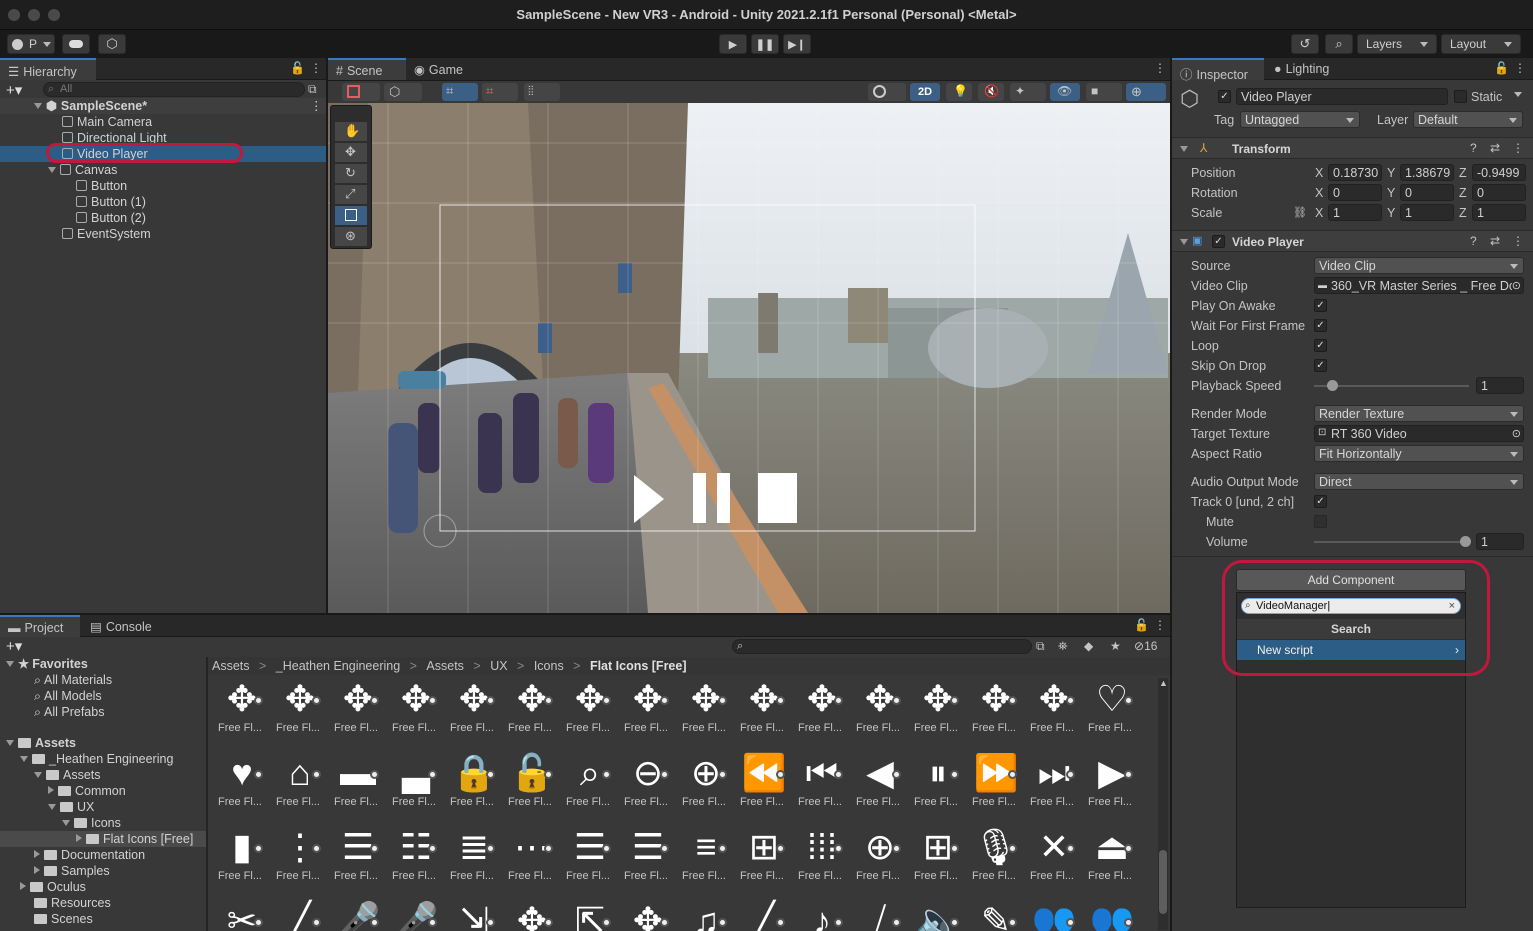 This screenshot has width=1533, height=931. I want to click on tree-item: Icons, so click(103, 823).